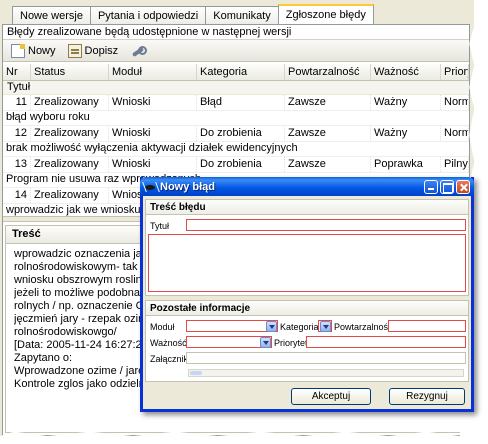 The height and width of the screenshot is (444, 488). What do you see at coordinates (326, 225) in the screenshot?
I see `tytul-input` at bounding box center [326, 225].